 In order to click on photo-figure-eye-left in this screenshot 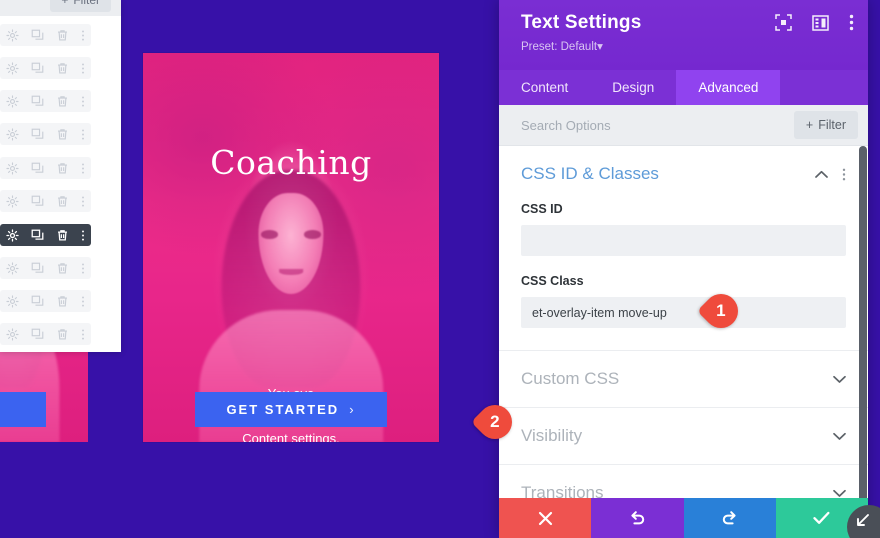, I will do `click(269, 234)`.